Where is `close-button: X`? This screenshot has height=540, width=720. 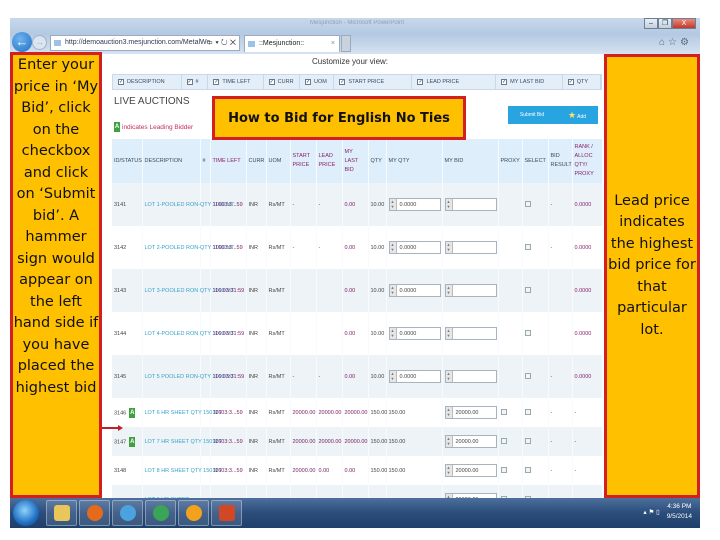 close-button: X is located at coordinates (684, 23).